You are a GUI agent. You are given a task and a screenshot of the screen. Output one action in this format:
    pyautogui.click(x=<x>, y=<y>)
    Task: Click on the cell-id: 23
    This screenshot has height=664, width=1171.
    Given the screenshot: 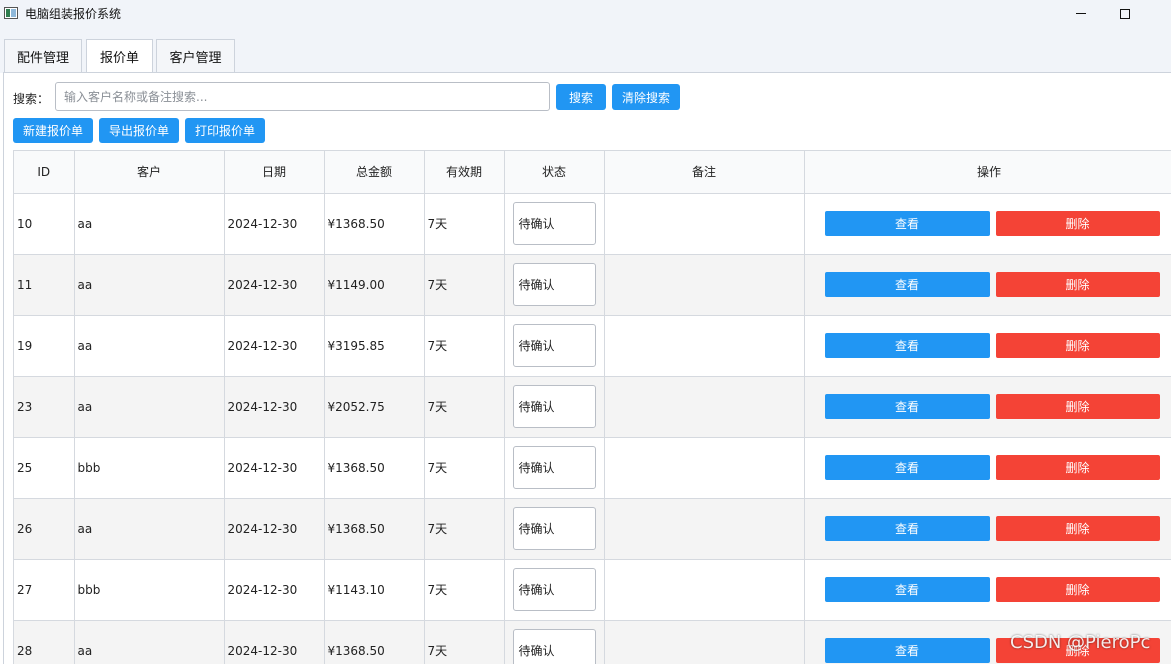 What is the action you would take?
    pyautogui.click(x=44, y=407)
    